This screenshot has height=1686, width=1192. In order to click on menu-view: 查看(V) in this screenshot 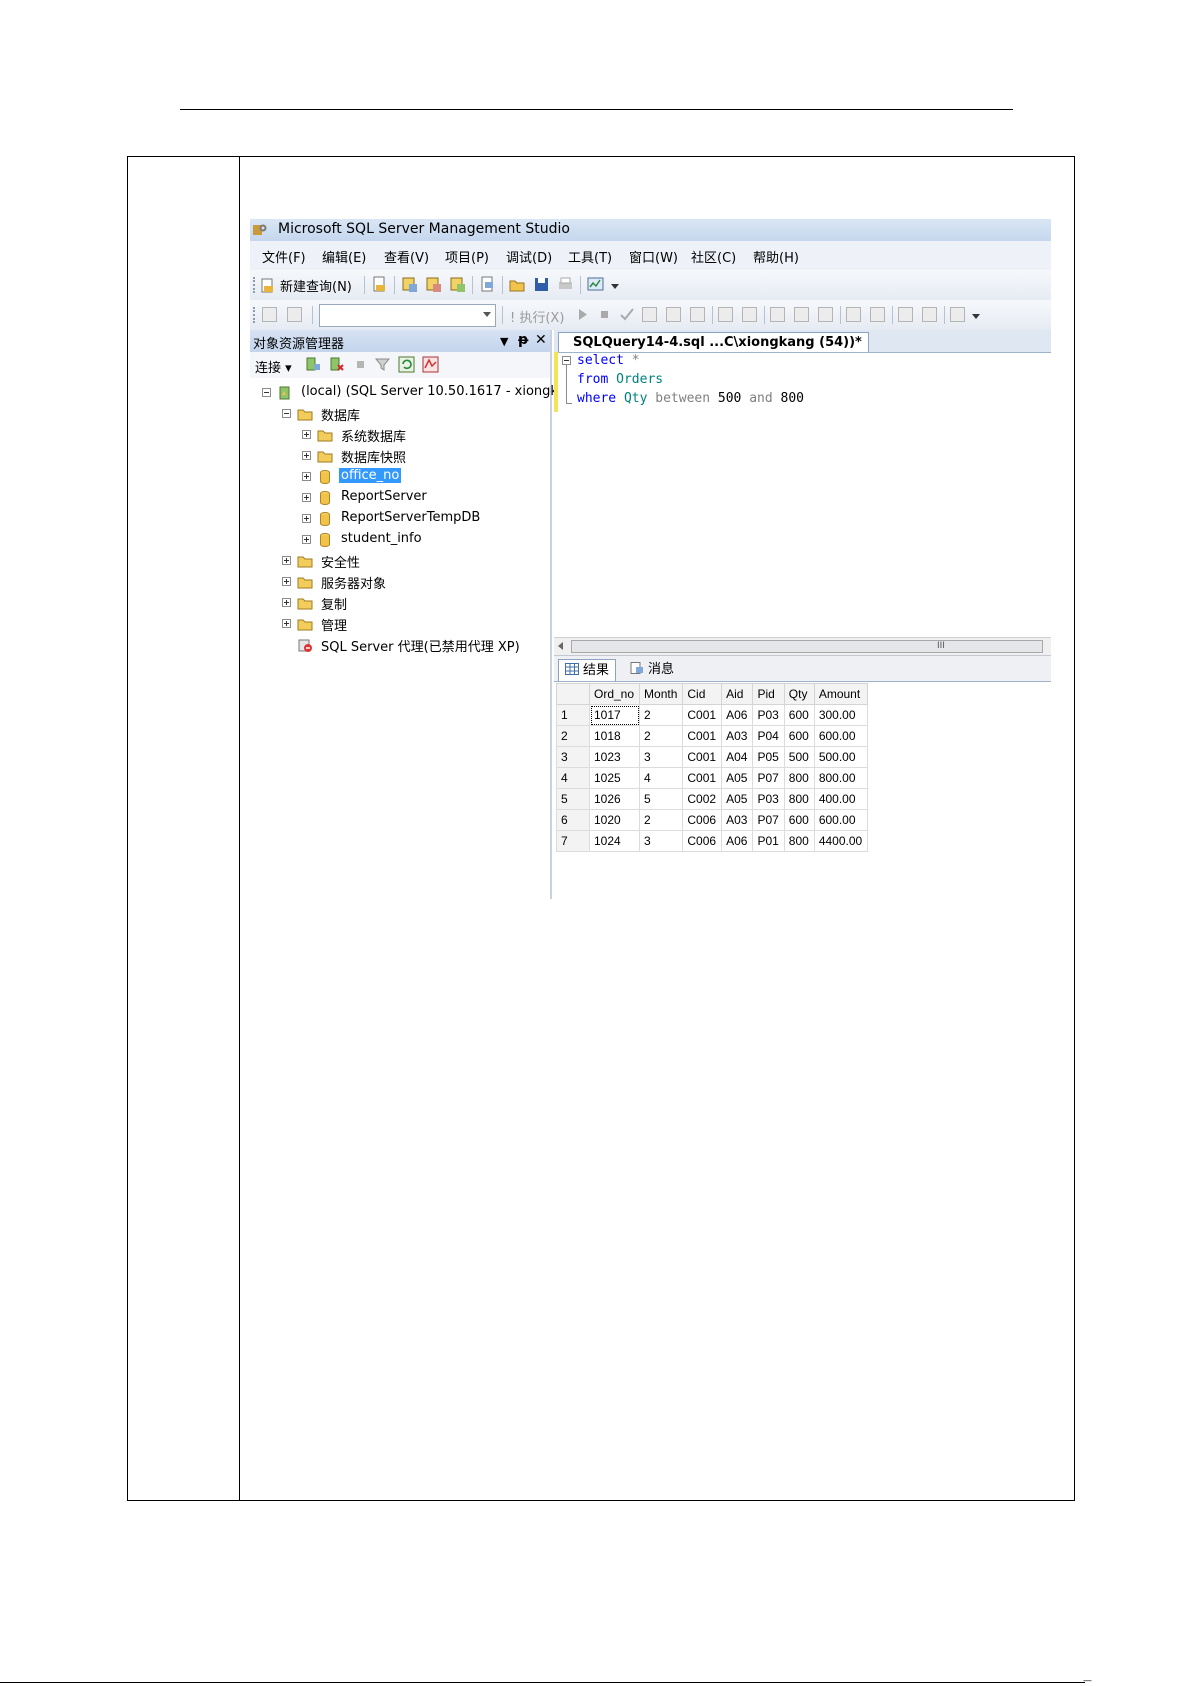, I will do `click(406, 256)`.